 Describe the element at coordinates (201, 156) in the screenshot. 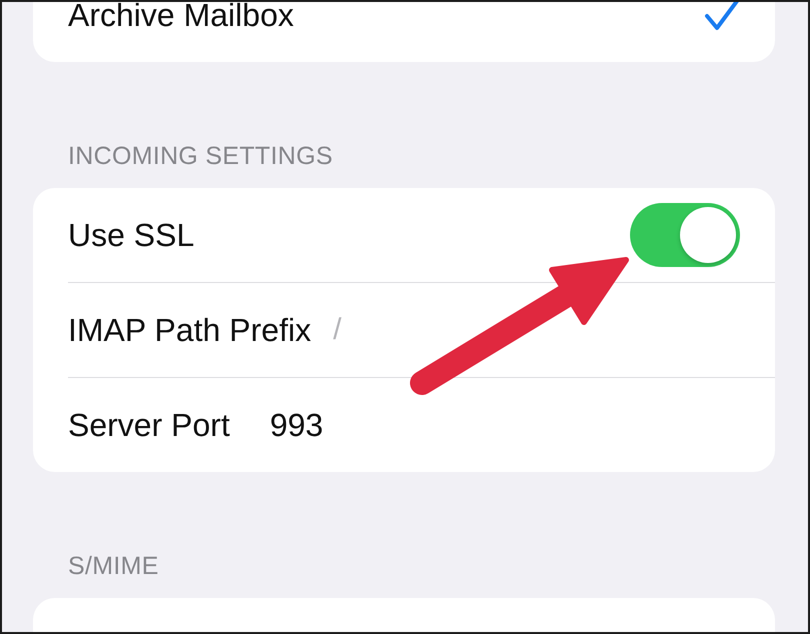

I see `section-header: INCOMING SETTINGS` at that location.